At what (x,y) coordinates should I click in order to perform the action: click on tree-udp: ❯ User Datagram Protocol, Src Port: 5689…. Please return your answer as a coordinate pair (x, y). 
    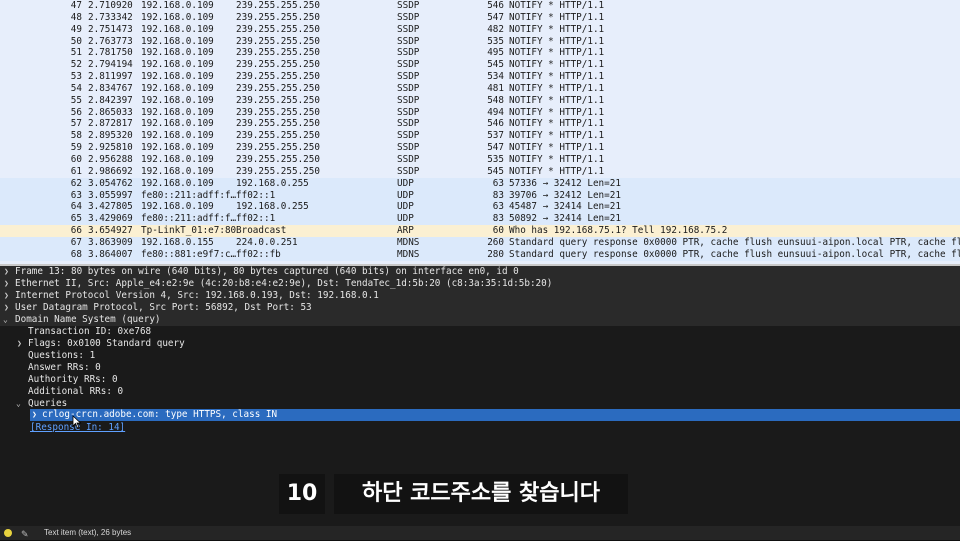
    Looking at the image, I should click on (480, 308).